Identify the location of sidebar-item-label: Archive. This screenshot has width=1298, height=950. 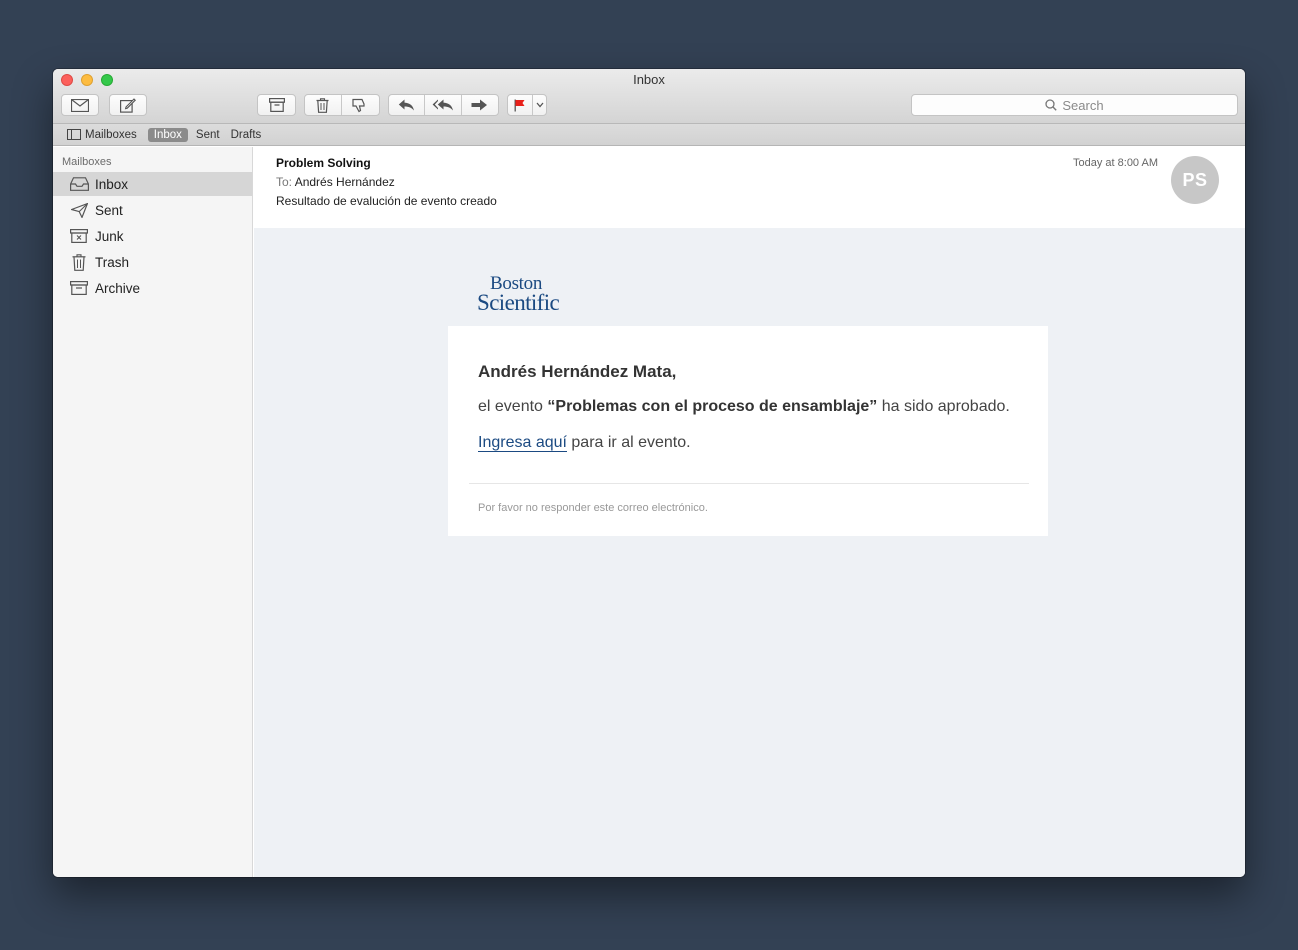
(118, 288).